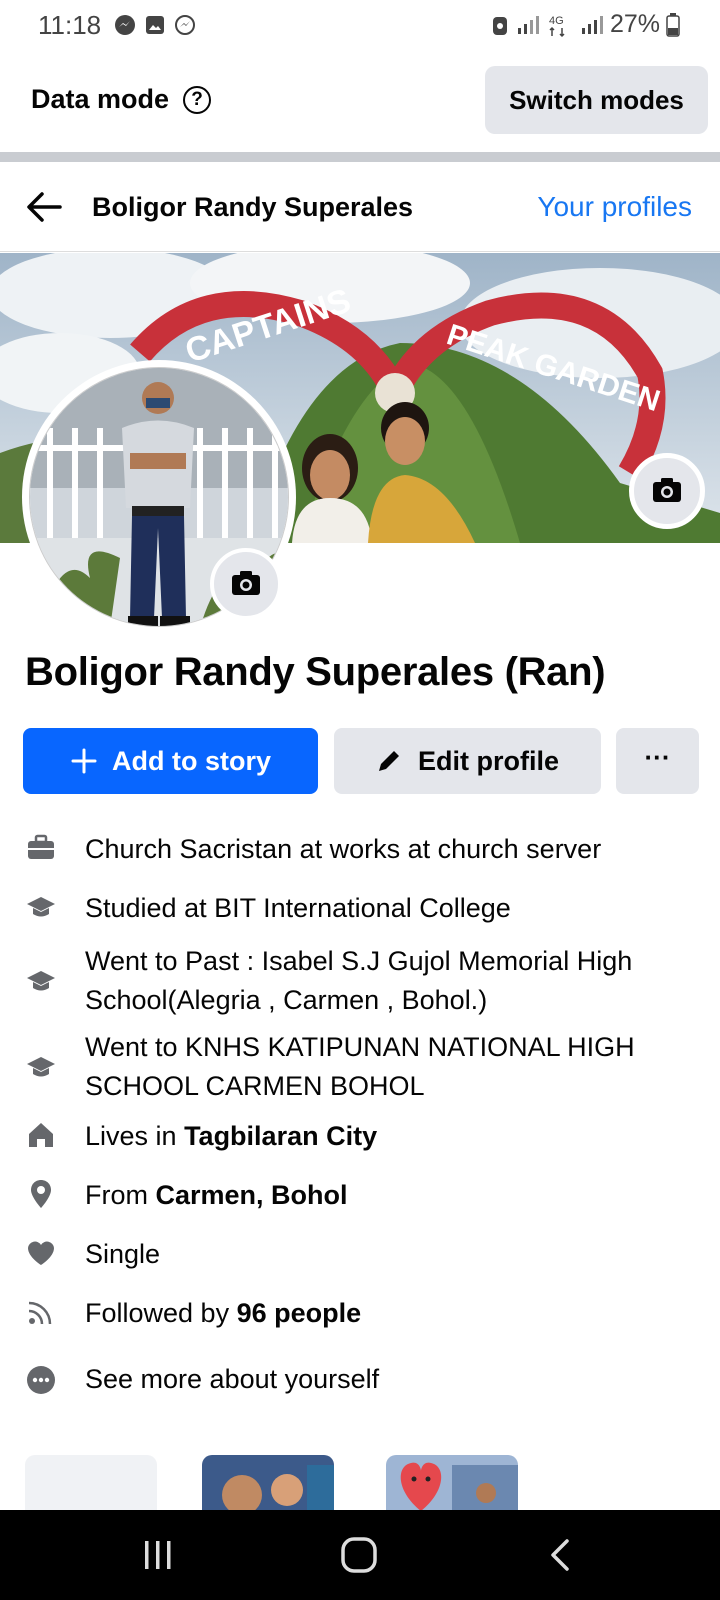 The height and width of the screenshot is (1600, 720). I want to click on messenger-outline-icon, so click(185, 25).